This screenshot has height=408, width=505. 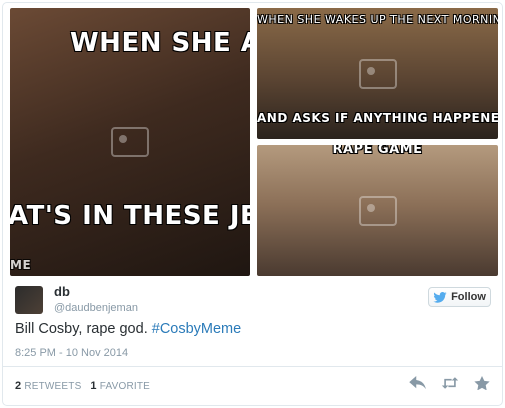 What do you see at coordinates (418, 383) in the screenshot?
I see `reply-icon` at bounding box center [418, 383].